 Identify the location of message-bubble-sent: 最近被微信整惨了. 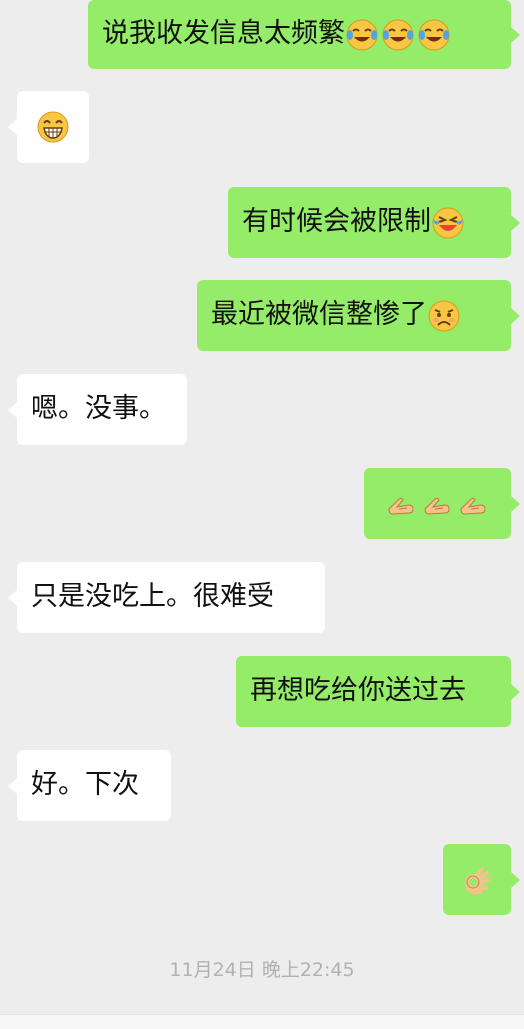
(358, 315).